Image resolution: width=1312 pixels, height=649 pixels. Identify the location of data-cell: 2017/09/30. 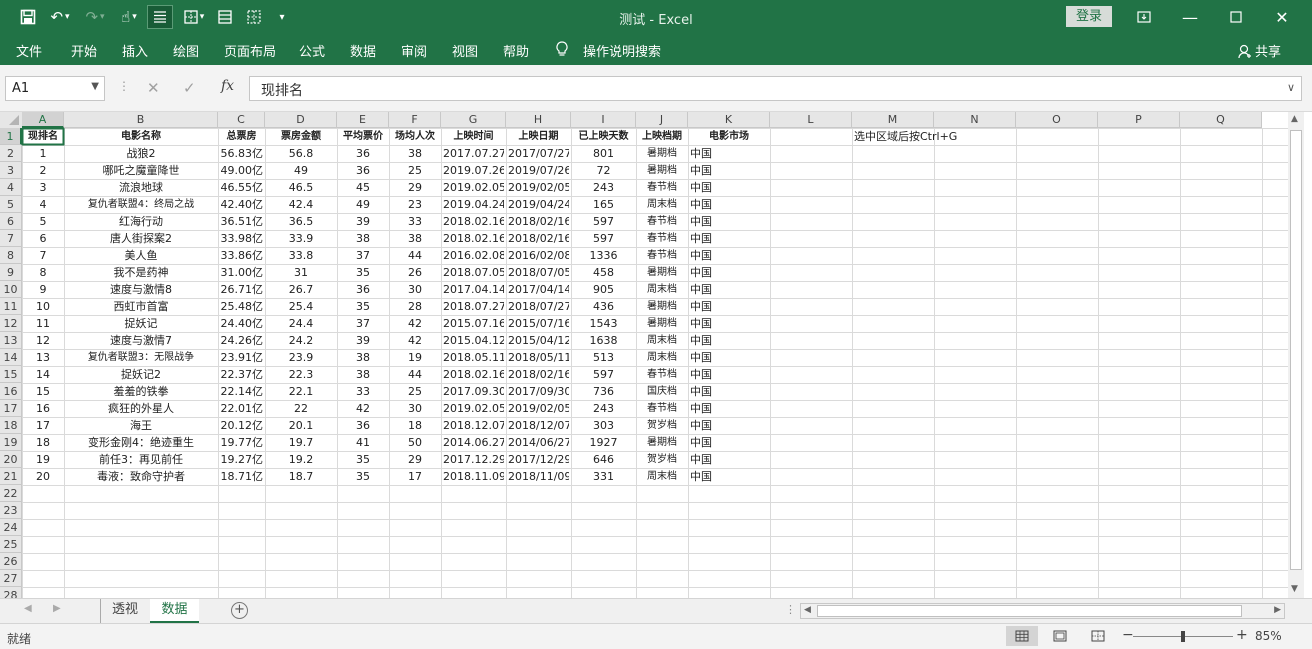
(538, 391).